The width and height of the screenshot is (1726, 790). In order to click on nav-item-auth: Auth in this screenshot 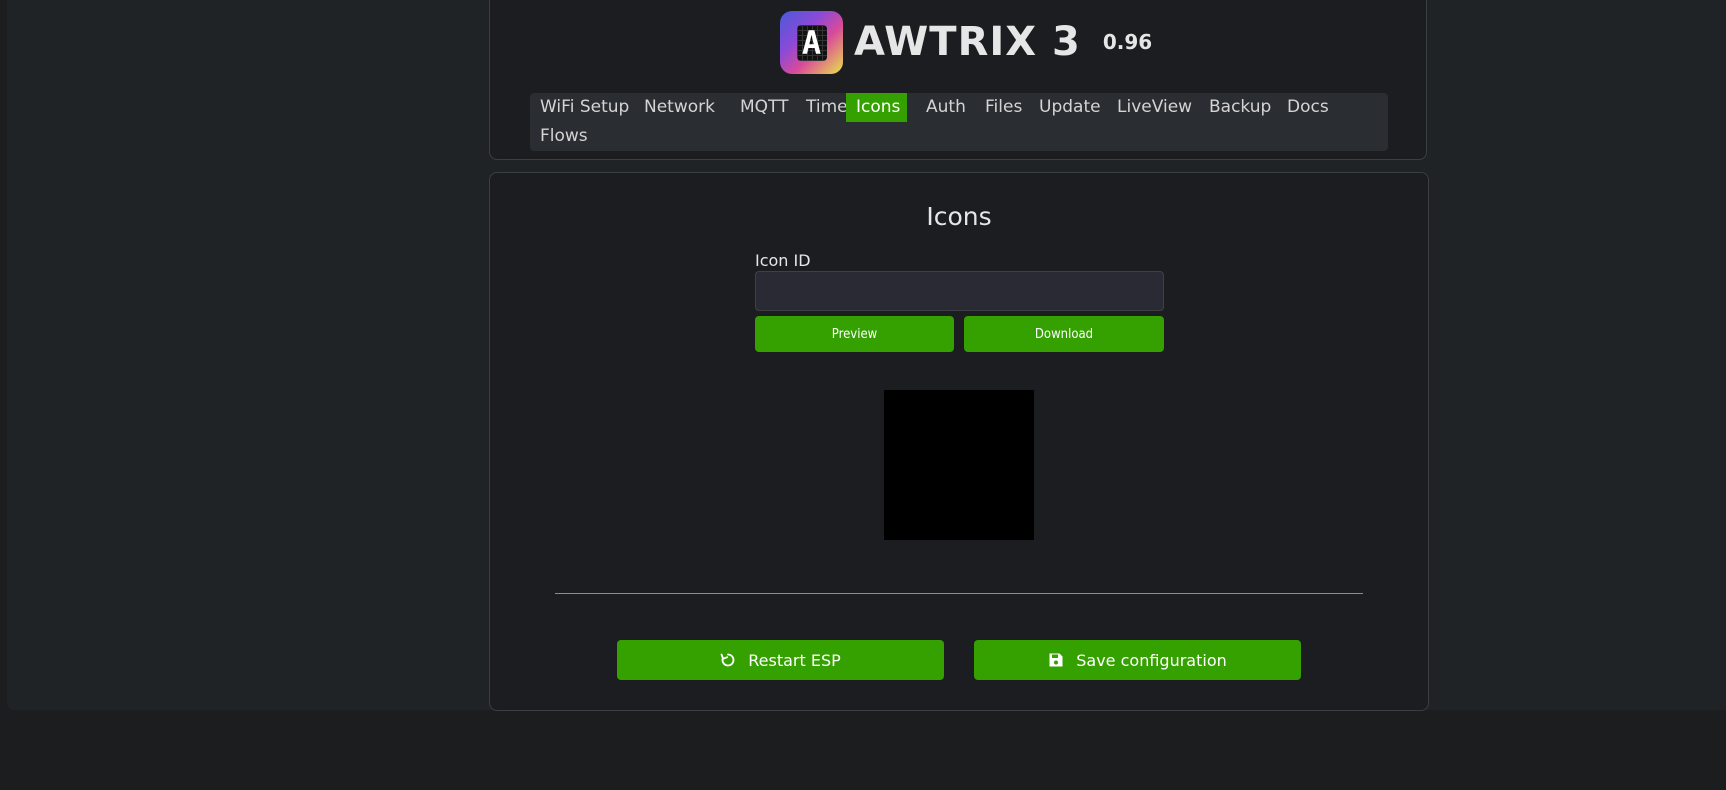, I will do `click(946, 107)`.